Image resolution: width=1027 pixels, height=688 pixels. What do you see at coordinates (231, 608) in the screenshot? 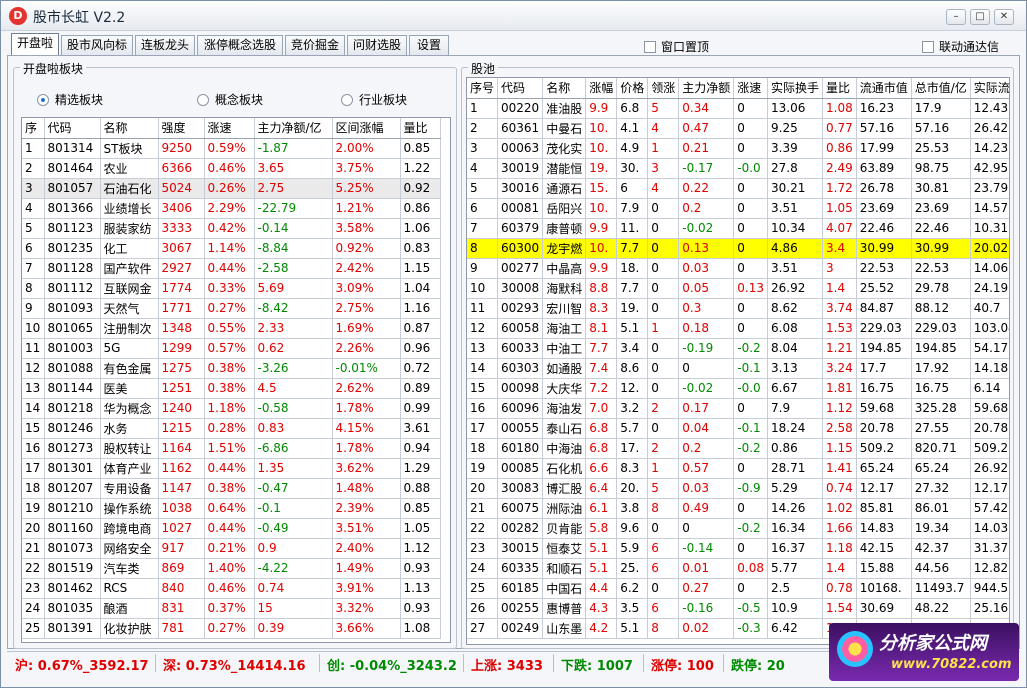
I see `table-row: 24 801035 酿酒 831 0.37% 15 3.32% 0.93` at bounding box center [231, 608].